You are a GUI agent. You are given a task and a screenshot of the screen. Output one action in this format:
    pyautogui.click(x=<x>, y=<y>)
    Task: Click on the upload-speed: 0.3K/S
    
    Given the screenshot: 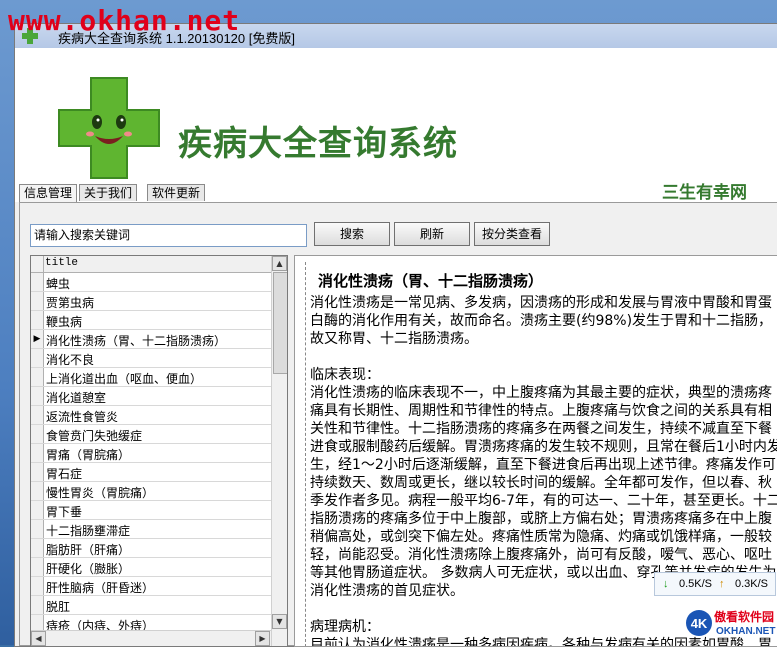 What is the action you would take?
    pyautogui.click(x=752, y=584)
    